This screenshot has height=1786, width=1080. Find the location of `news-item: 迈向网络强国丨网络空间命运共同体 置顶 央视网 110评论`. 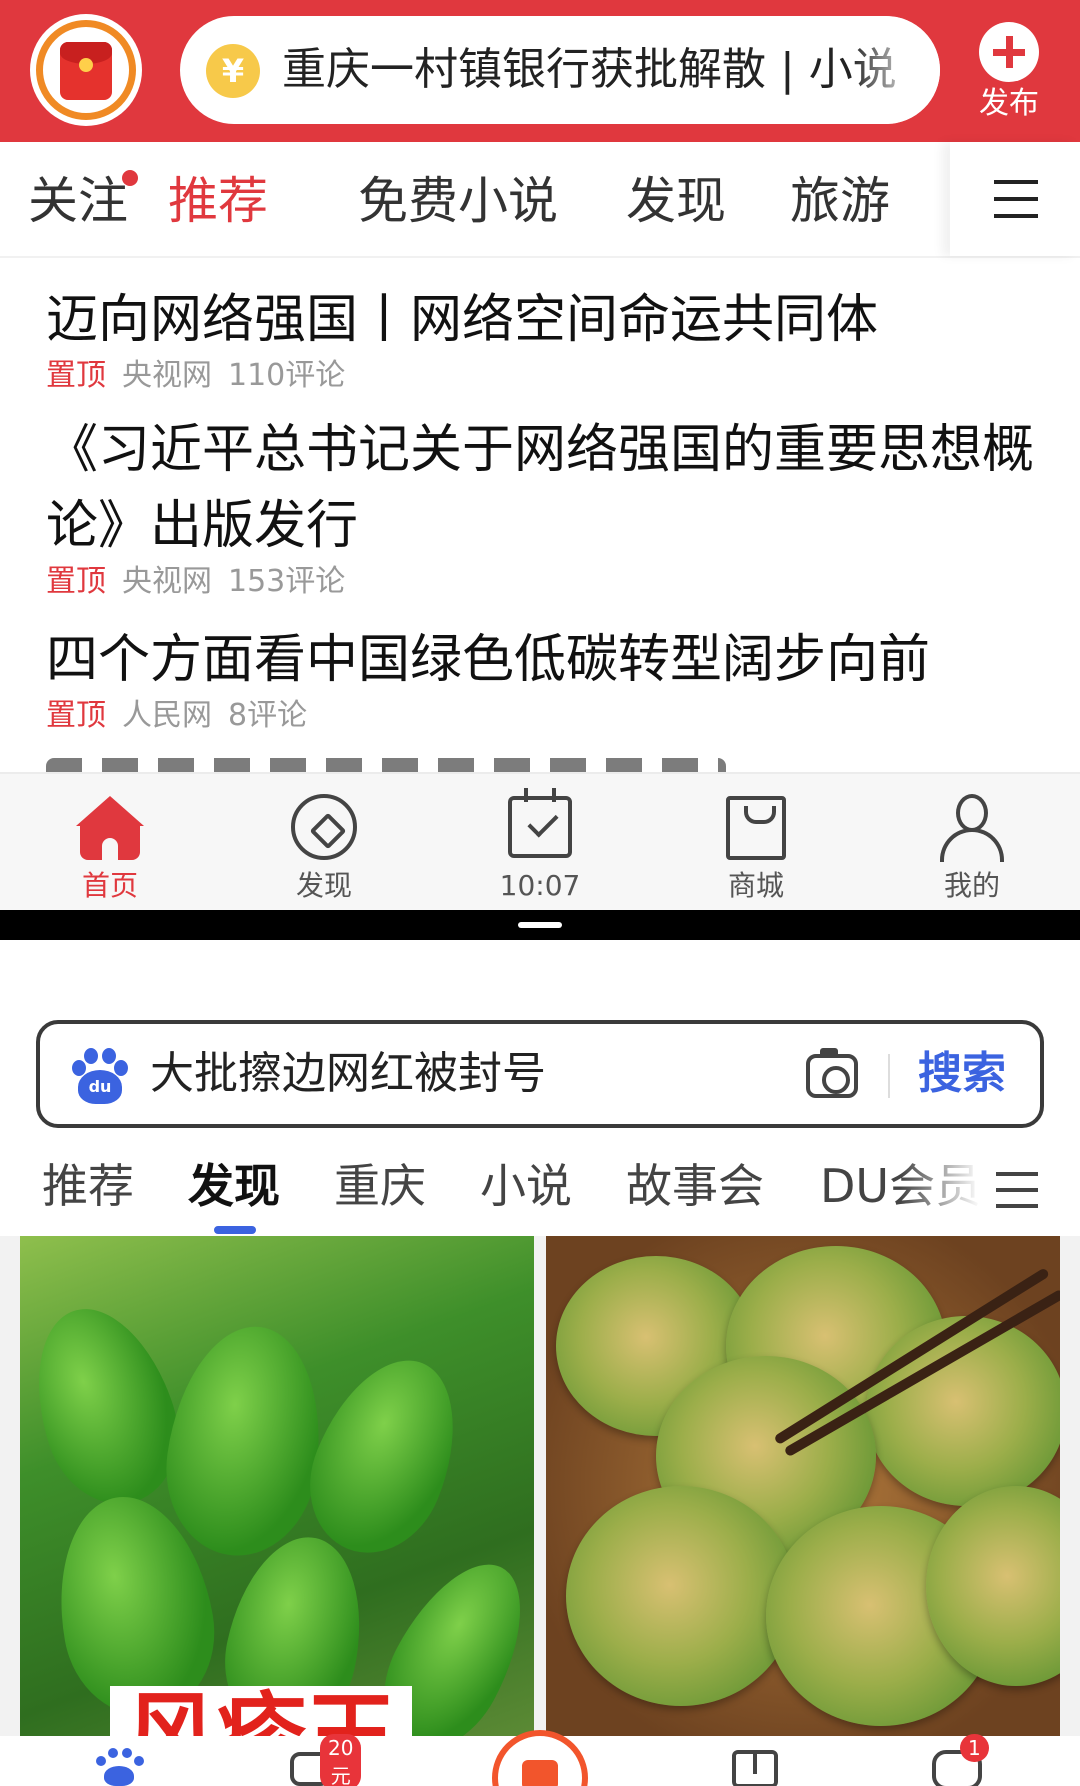

news-item: 迈向网络强国丨网络空间命运共同体 置顶 央视网 110评论 is located at coordinates (546, 339).